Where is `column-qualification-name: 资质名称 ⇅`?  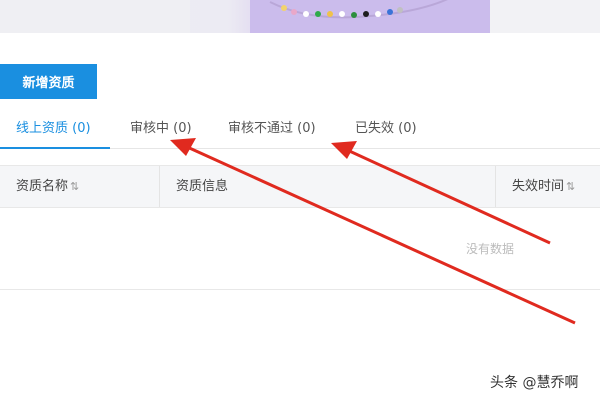
column-qualification-name: 资质名称 ⇅ is located at coordinates (47, 186).